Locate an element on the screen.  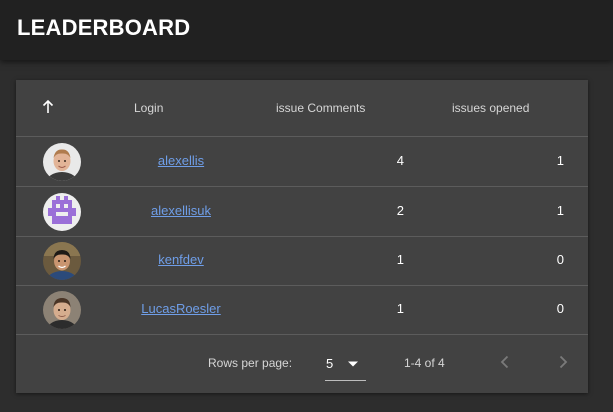
issue-comments-value: 2 is located at coordinates (400, 210).